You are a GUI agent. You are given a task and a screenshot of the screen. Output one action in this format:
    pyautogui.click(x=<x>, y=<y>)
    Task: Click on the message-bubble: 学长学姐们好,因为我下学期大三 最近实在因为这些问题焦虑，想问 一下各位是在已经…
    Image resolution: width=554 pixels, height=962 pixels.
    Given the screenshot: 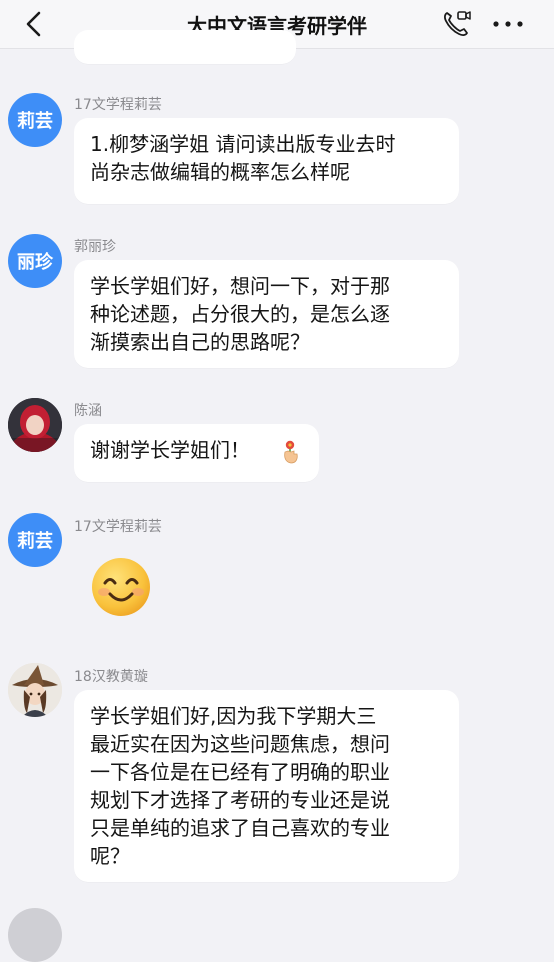 What is the action you would take?
    pyautogui.click(x=266, y=786)
    